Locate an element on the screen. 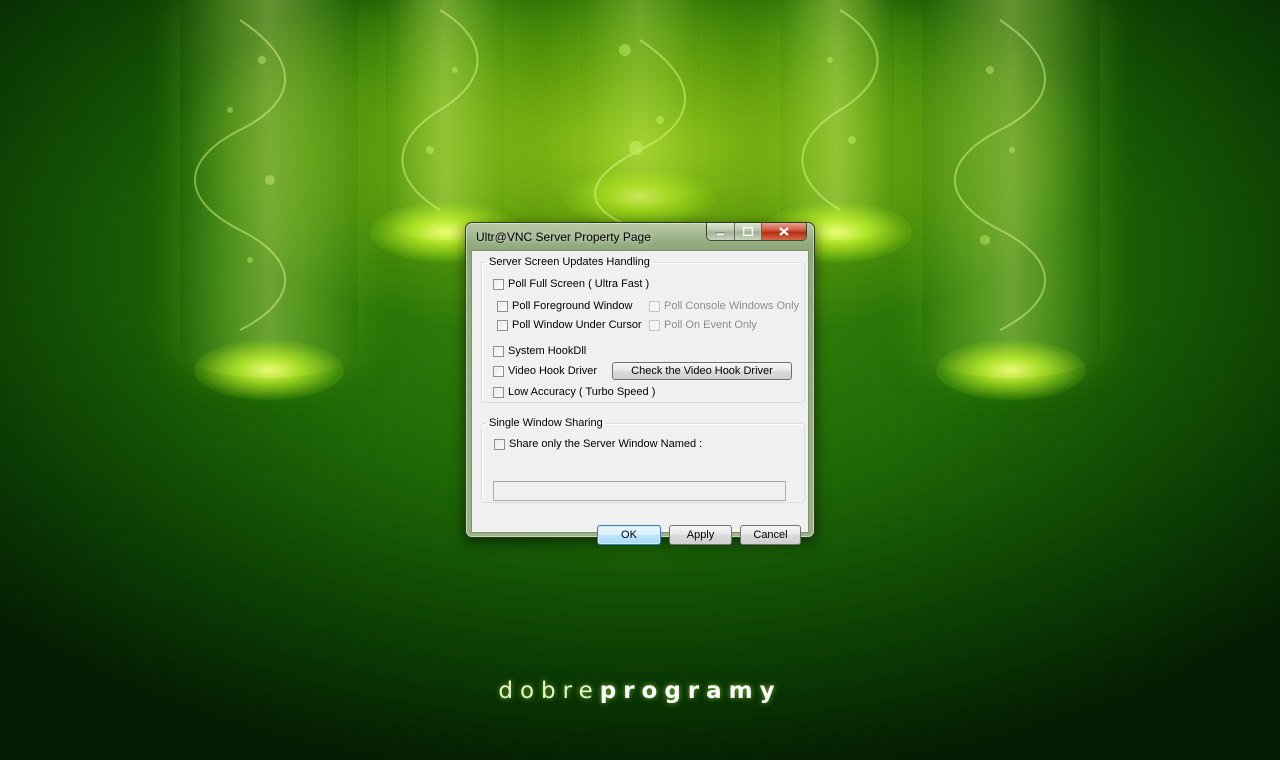 This screenshot has width=1280, height=760. share-only-named-window-checkbox: Share only the Server Window Named : is located at coordinates (598, 444).